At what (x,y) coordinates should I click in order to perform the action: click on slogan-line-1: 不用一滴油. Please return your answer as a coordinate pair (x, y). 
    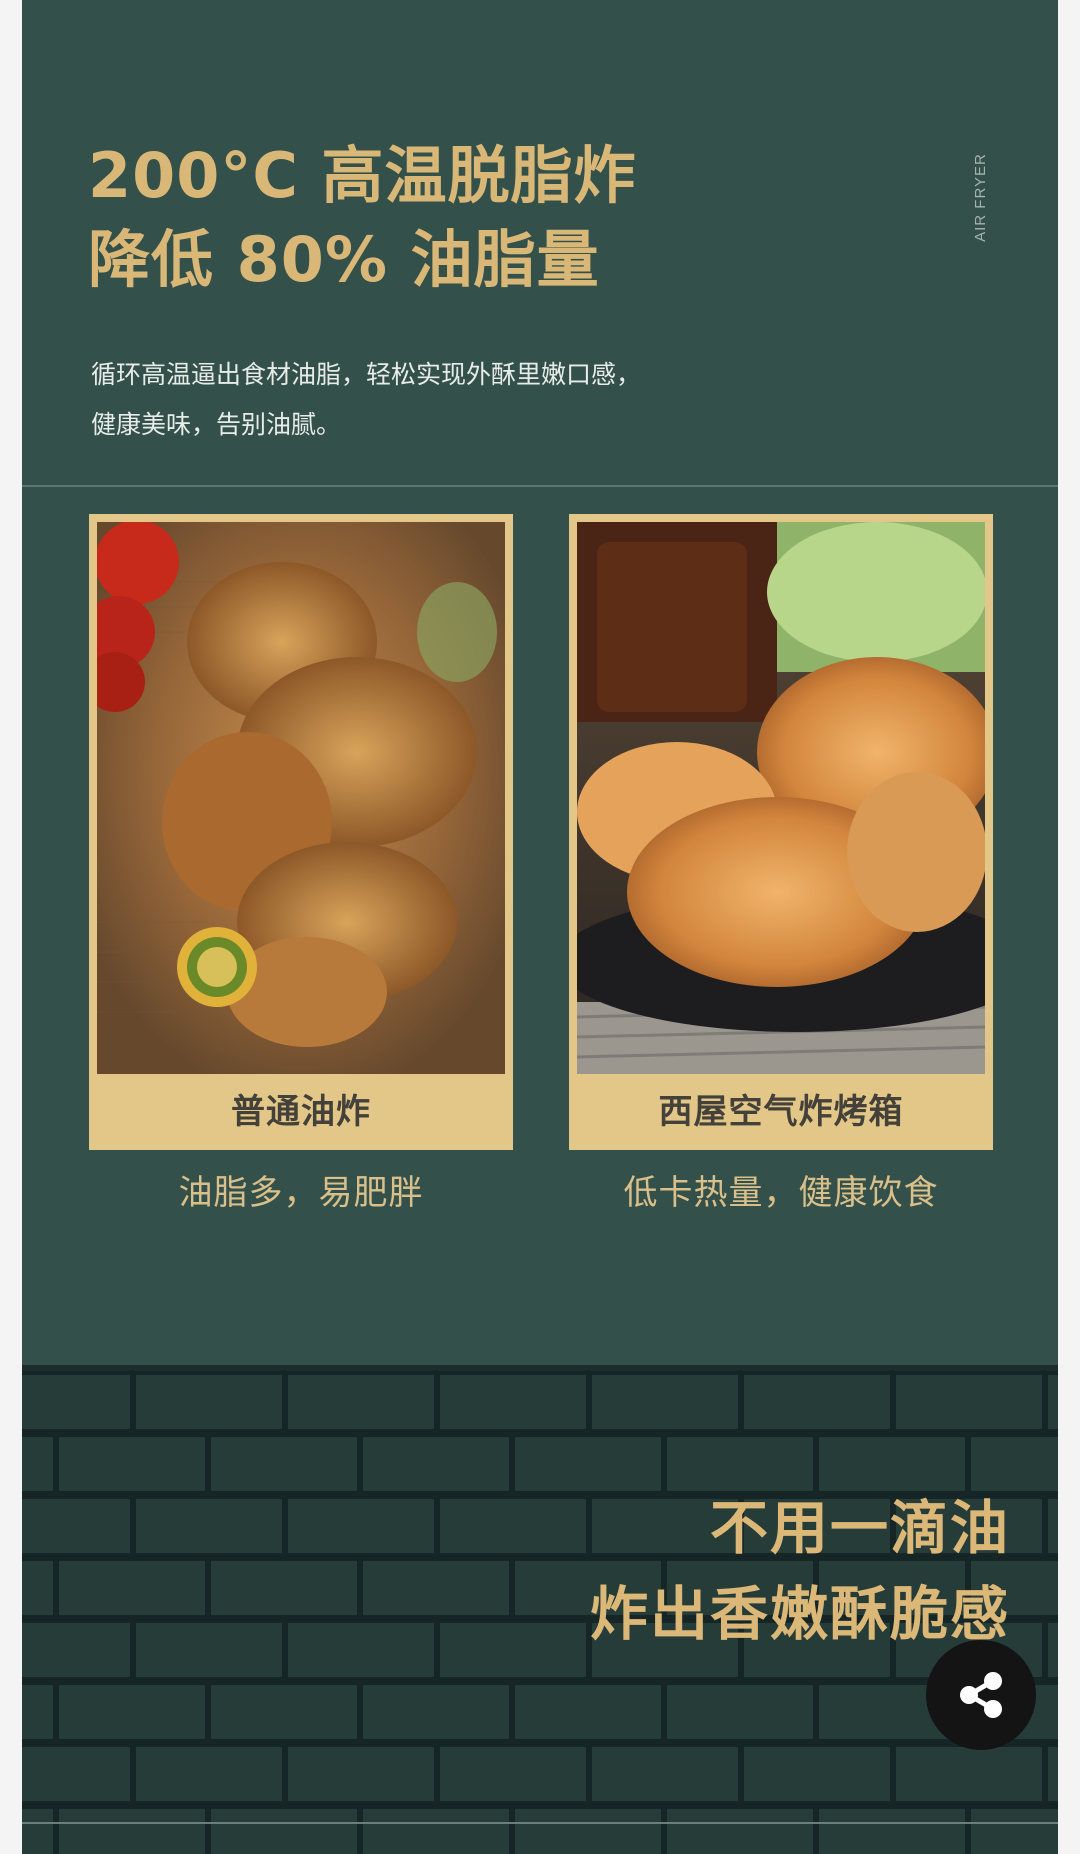
    Looking at the image, I should click on (859, 1528).